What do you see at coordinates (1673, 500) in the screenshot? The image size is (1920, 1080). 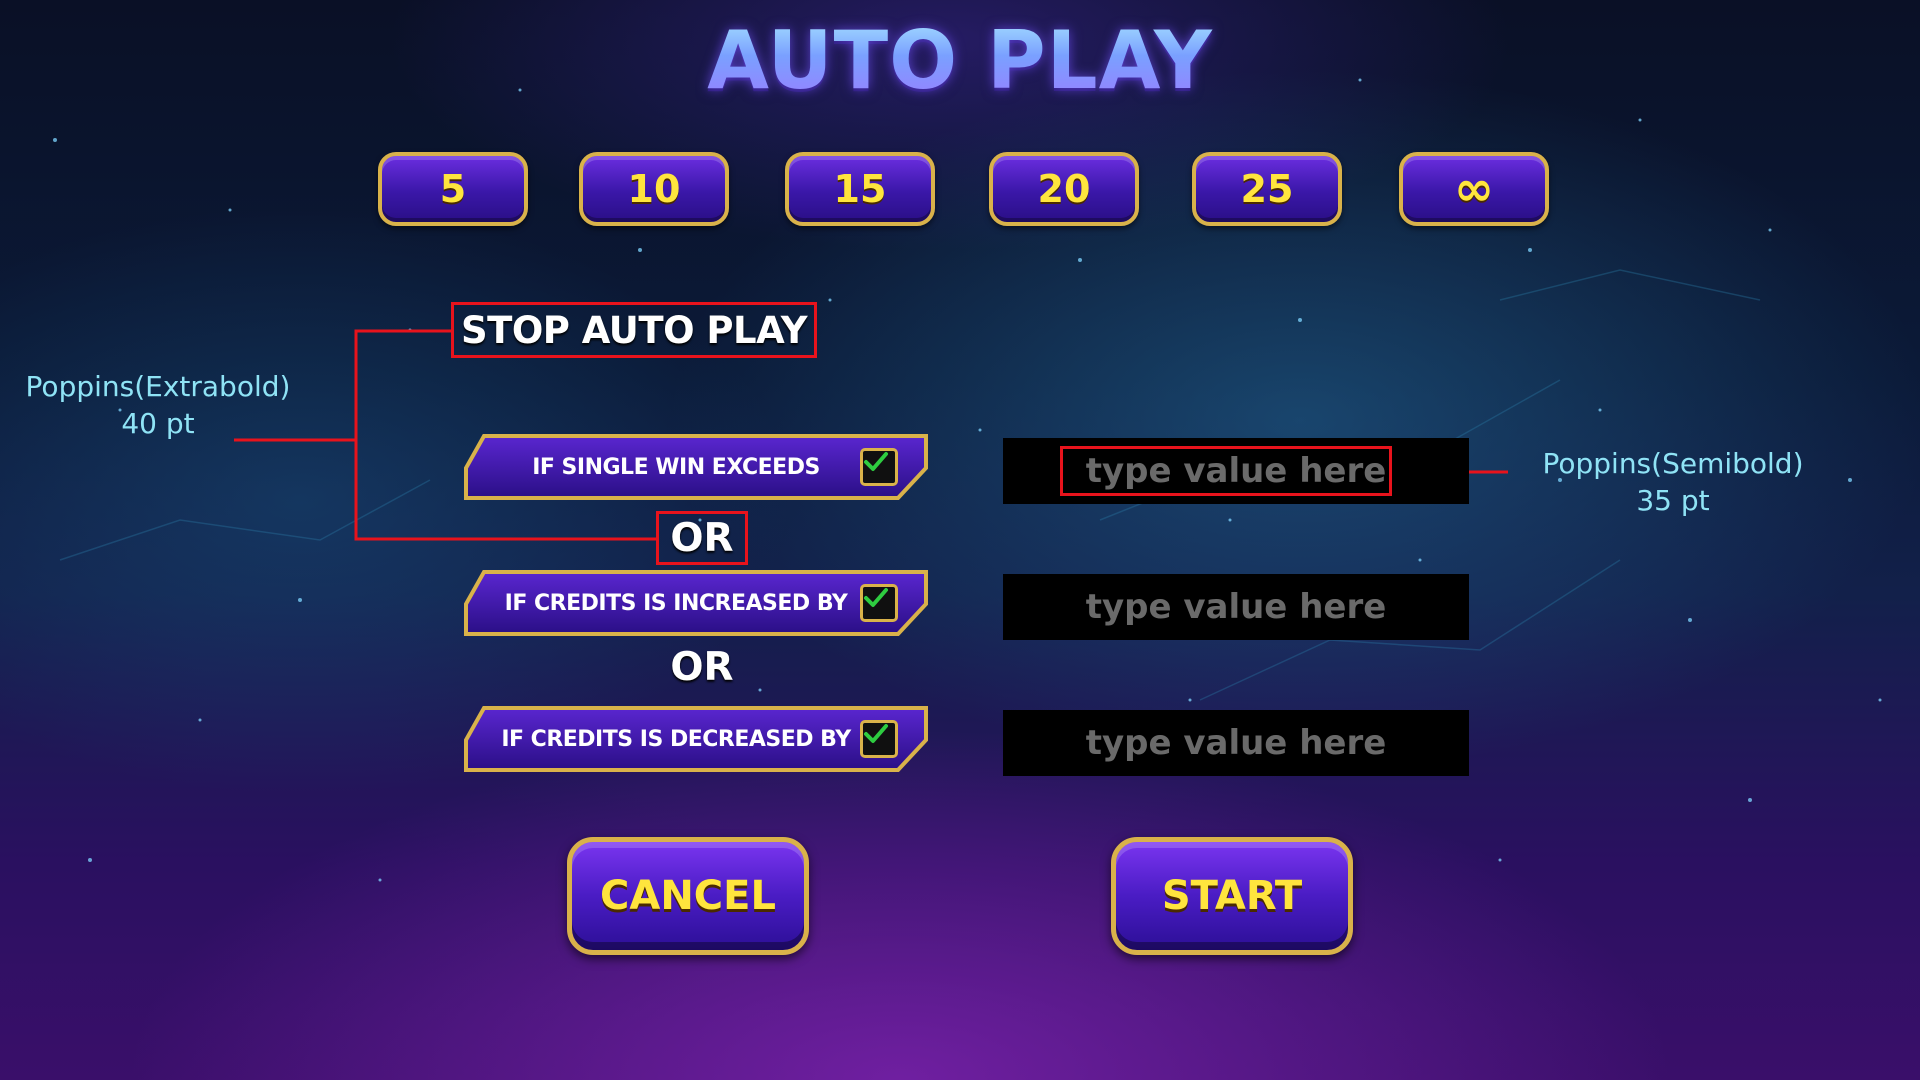 I see `annotation-right-size: 35 pt` at bounding box center [1673, 500].